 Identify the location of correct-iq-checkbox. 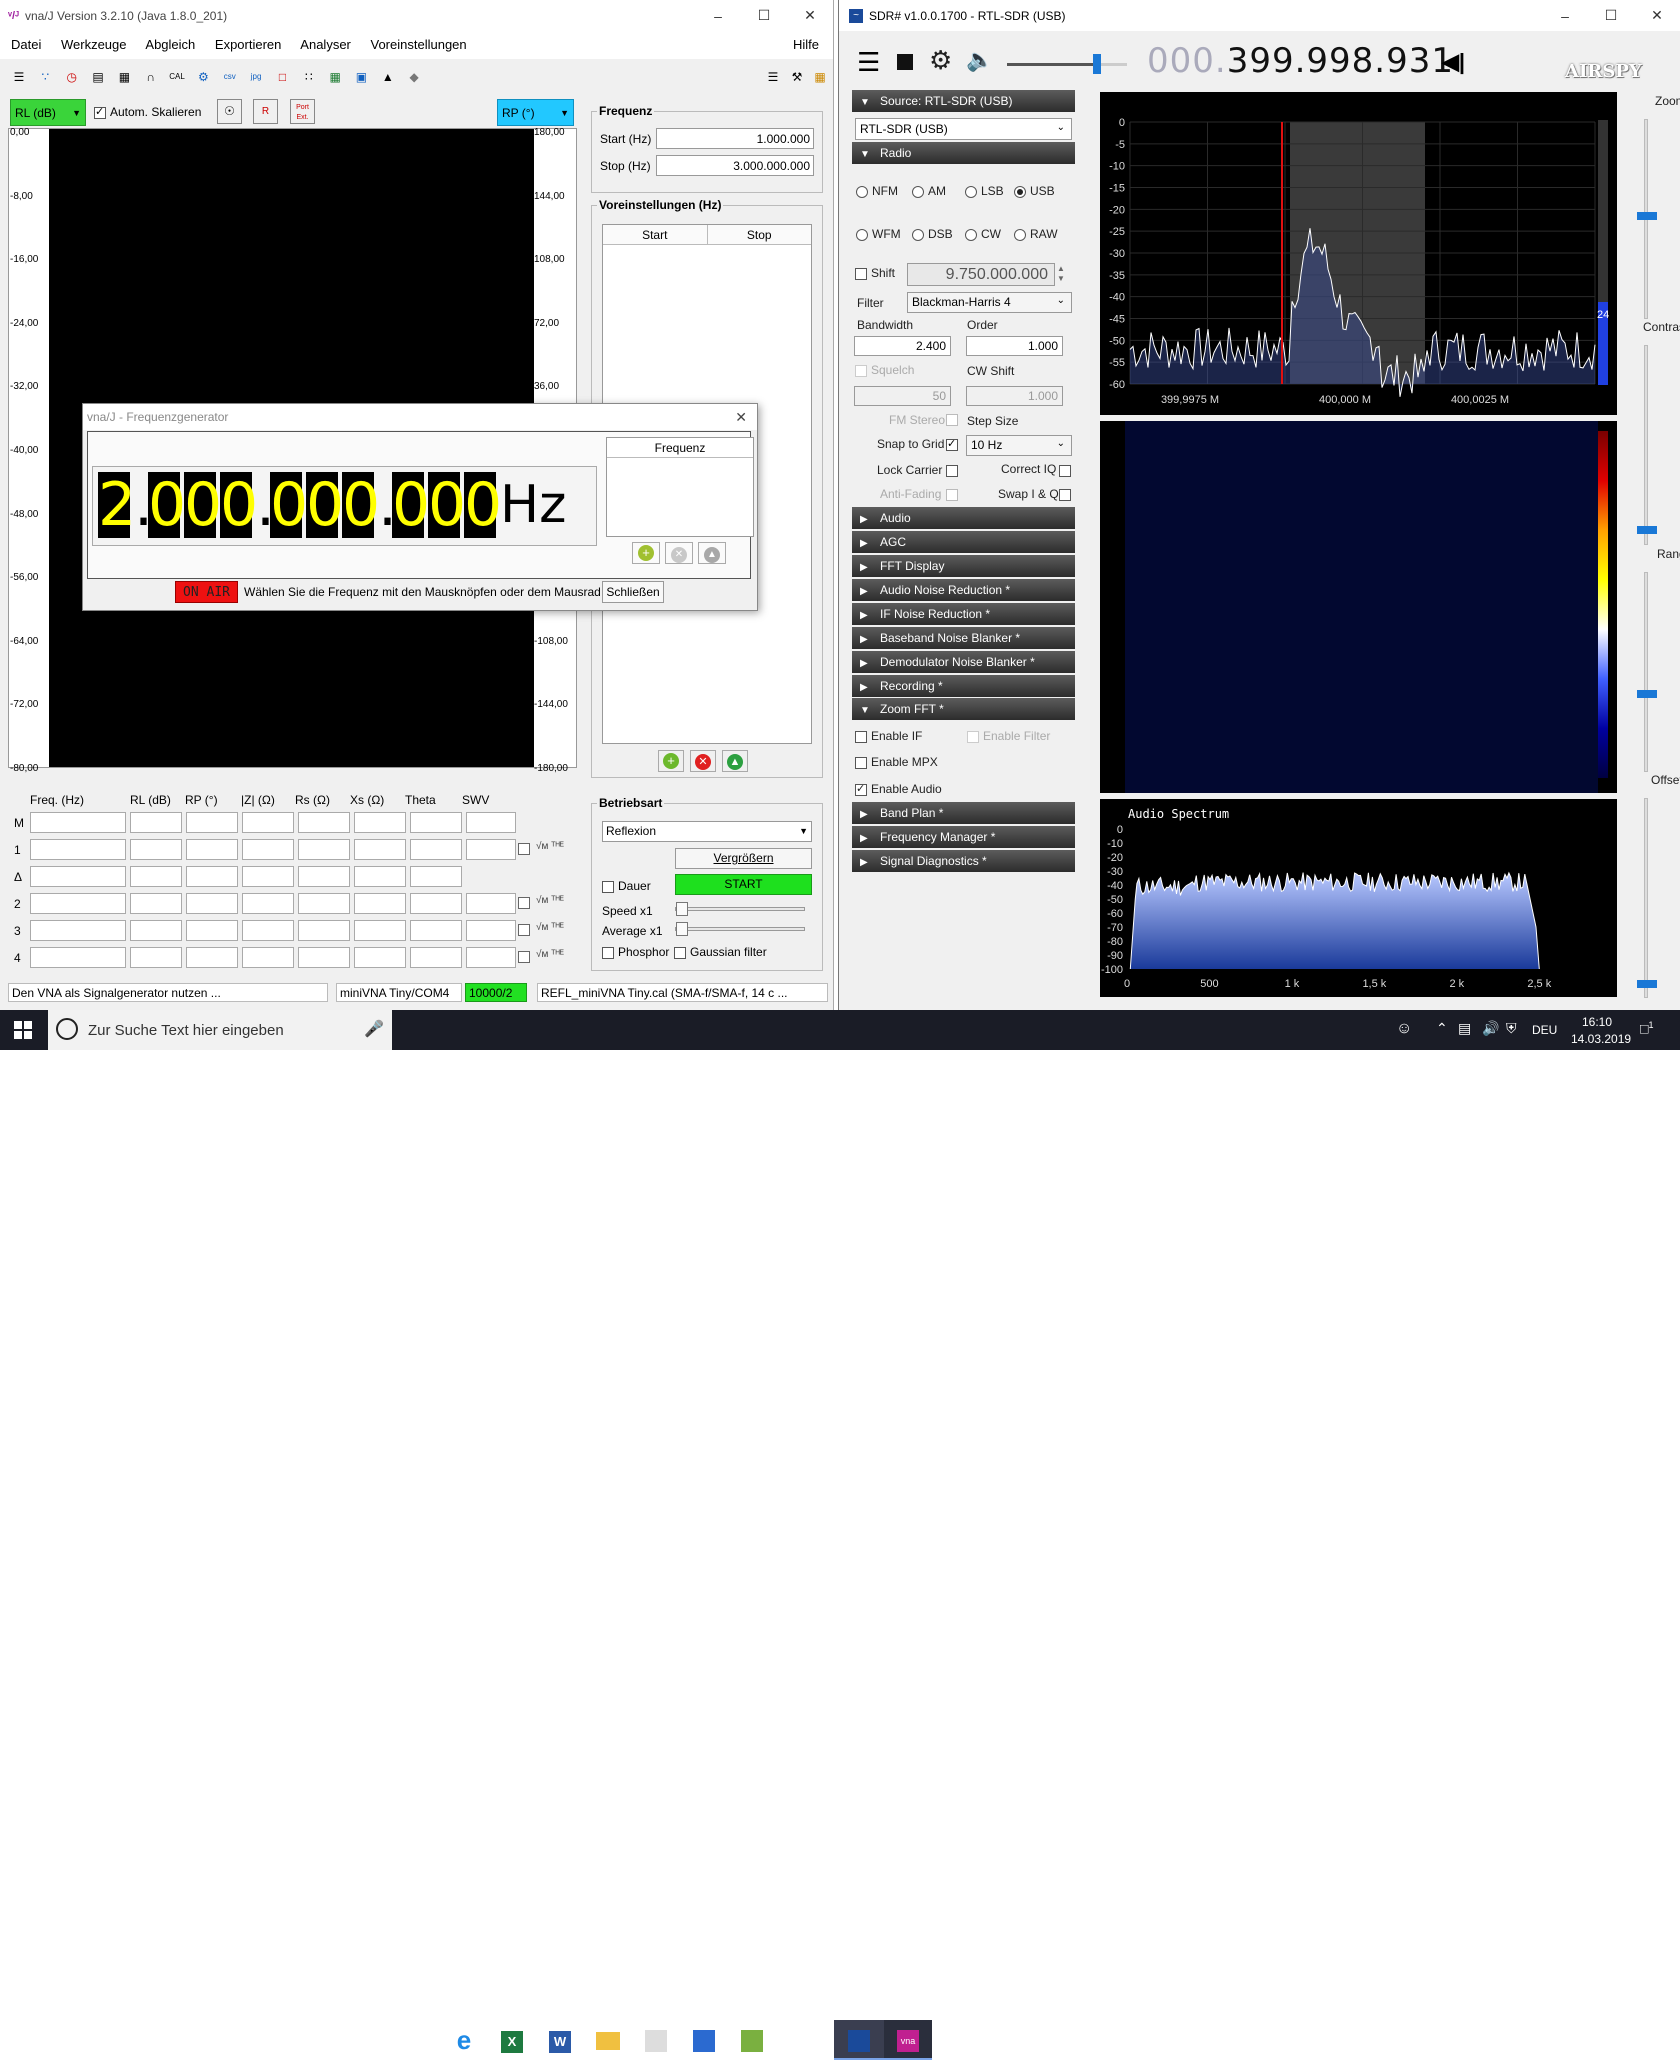
(1065, 471).